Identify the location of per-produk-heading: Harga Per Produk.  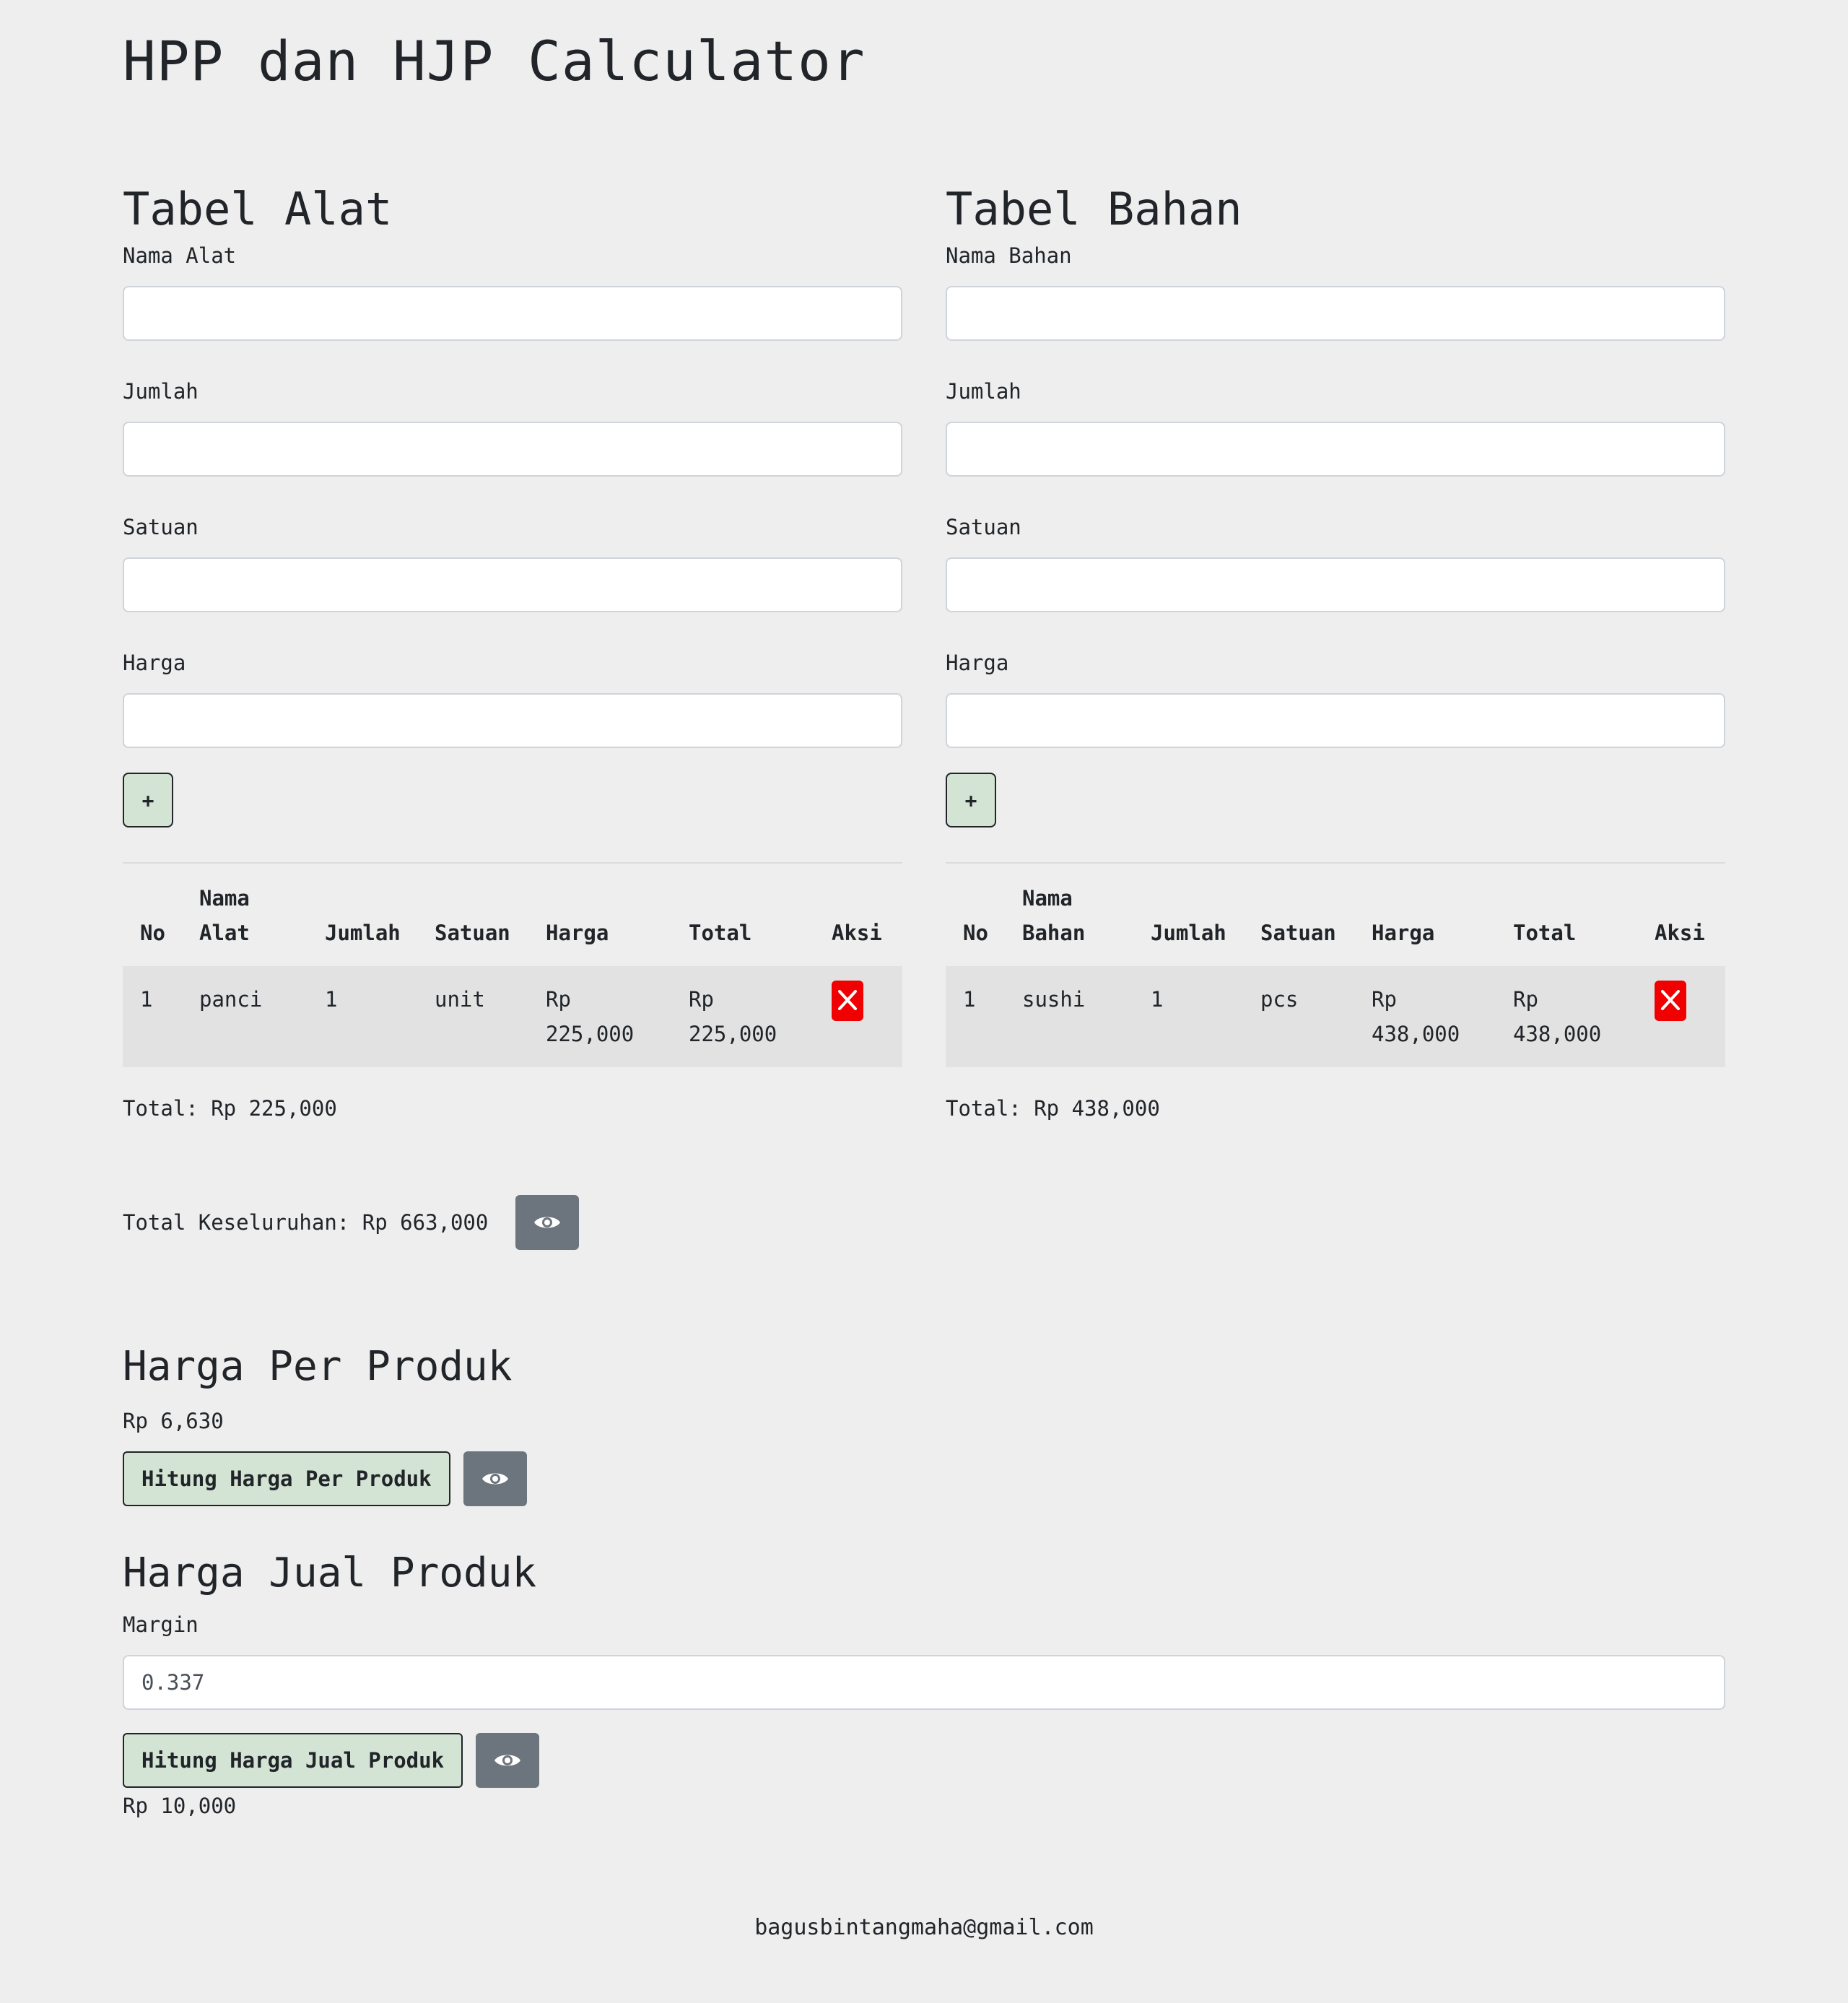
(318, 1366).